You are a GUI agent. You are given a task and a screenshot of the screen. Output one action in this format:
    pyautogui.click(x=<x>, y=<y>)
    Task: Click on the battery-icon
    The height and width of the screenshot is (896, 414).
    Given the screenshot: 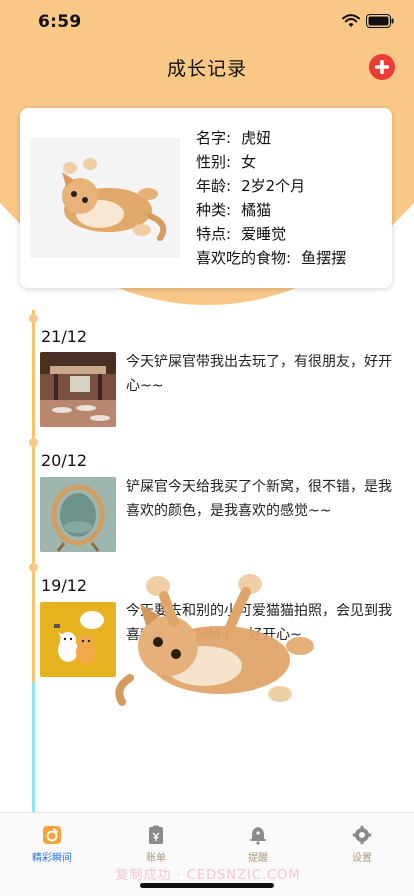 What is the action you would take?
    pyautogui.click(x=380, y=21)
    